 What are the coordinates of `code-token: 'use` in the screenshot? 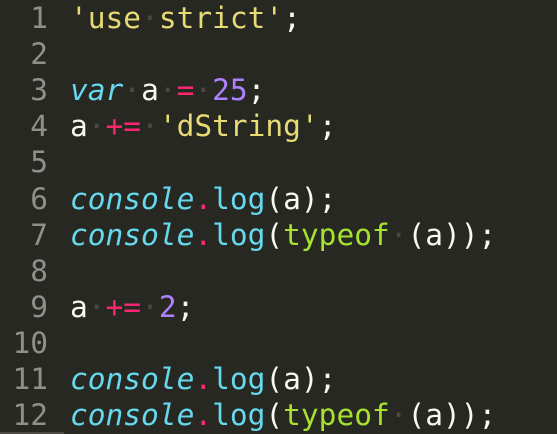 It's located at (106, 18).